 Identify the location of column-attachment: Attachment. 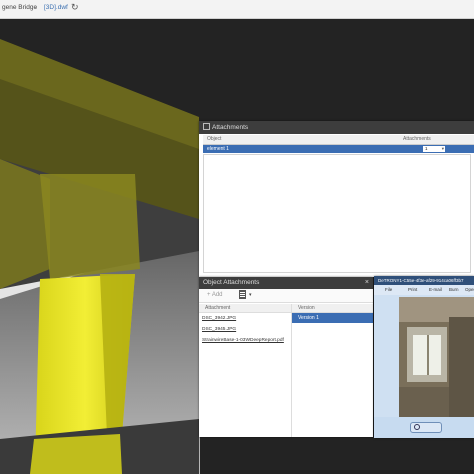
(245, 308).